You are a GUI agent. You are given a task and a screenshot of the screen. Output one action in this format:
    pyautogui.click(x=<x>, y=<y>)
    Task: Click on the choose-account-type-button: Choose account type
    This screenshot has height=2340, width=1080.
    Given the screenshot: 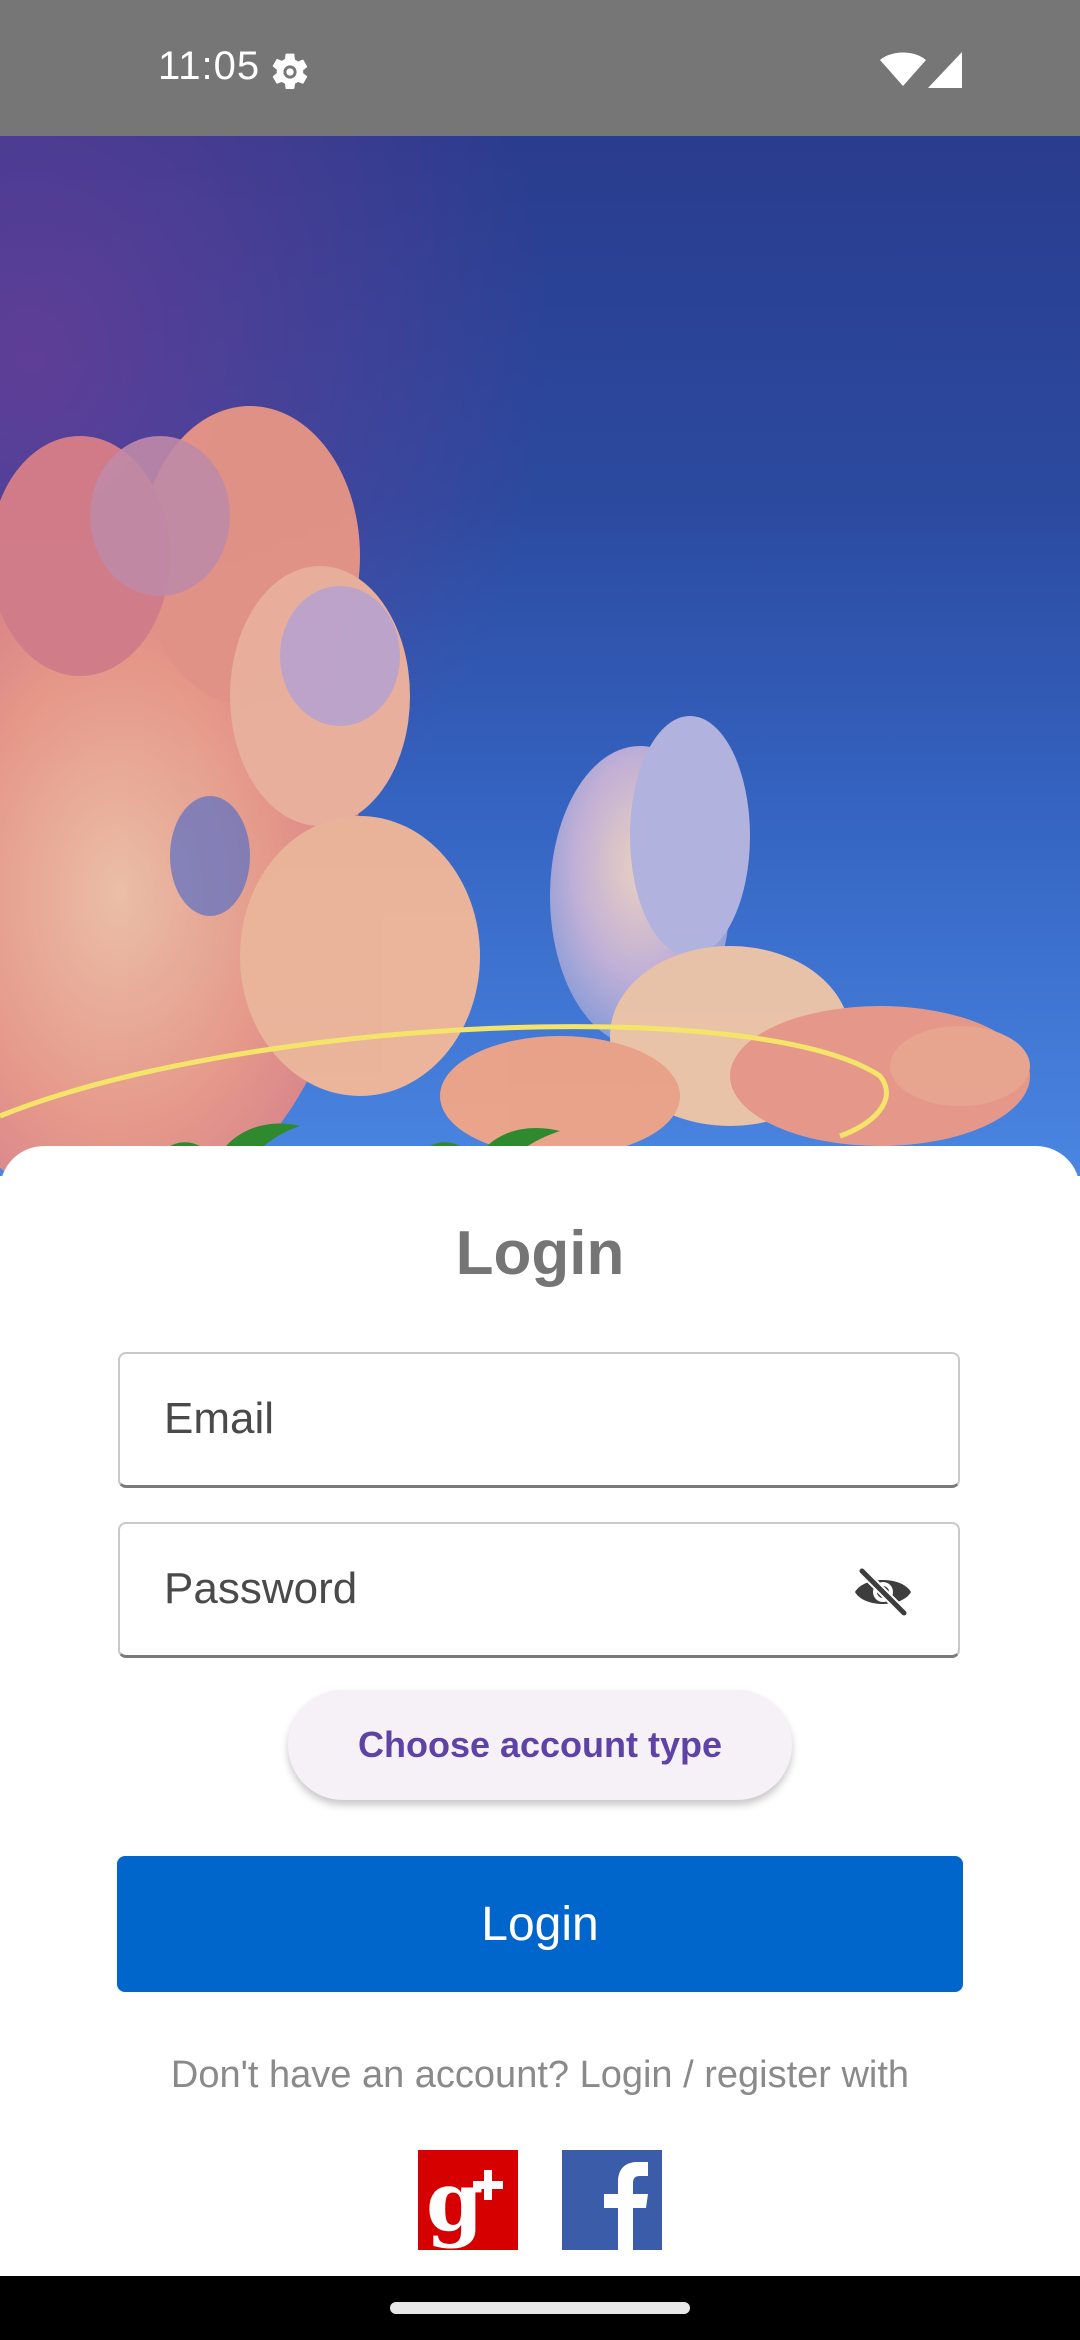 What is the action you would take?
    pyautogui.click(x=540, y=1745)
    